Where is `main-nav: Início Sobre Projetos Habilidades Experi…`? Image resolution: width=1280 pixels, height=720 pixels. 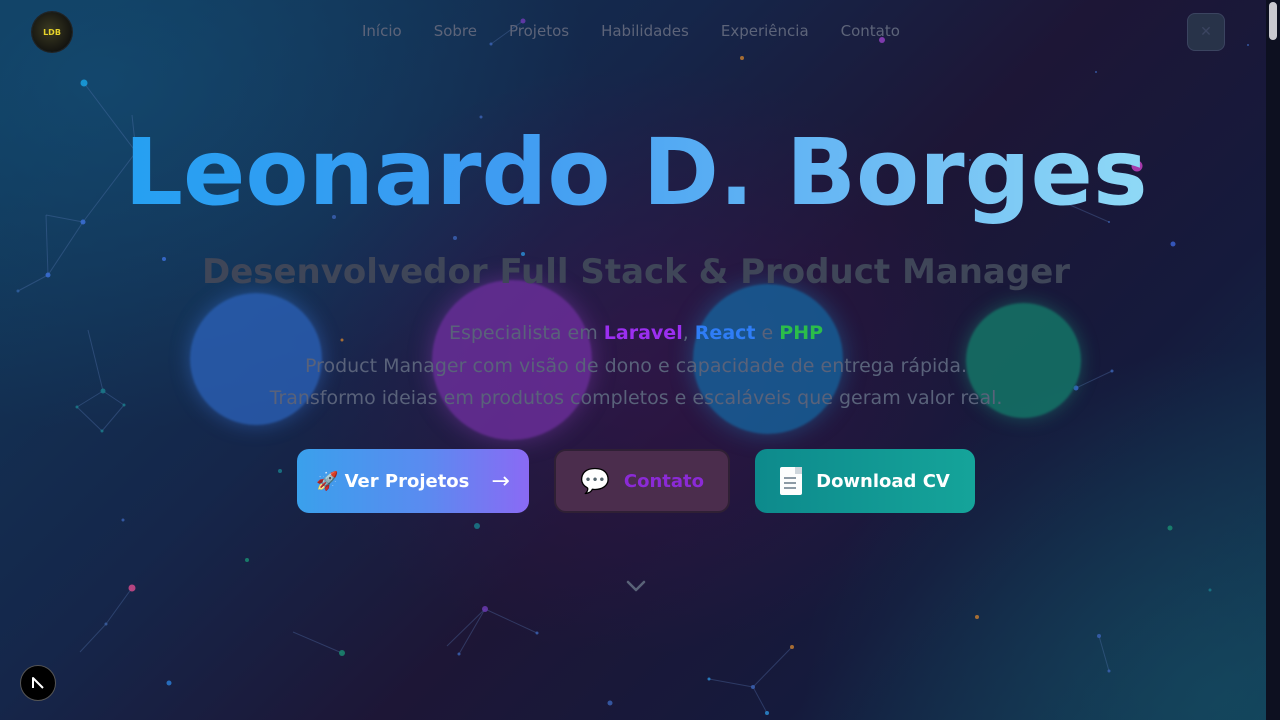 main-nav: Início Sobre Projetos Habilidades Experi… is located at coordinates (631, 31).